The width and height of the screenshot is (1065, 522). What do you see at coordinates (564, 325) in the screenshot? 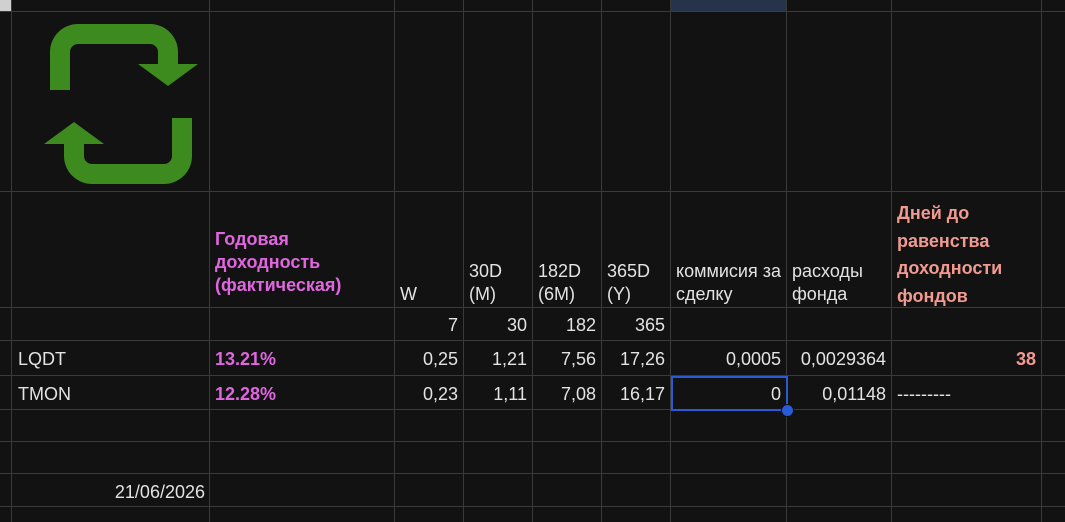
I see `period-182d: 182` at bounding box center [564, 325].